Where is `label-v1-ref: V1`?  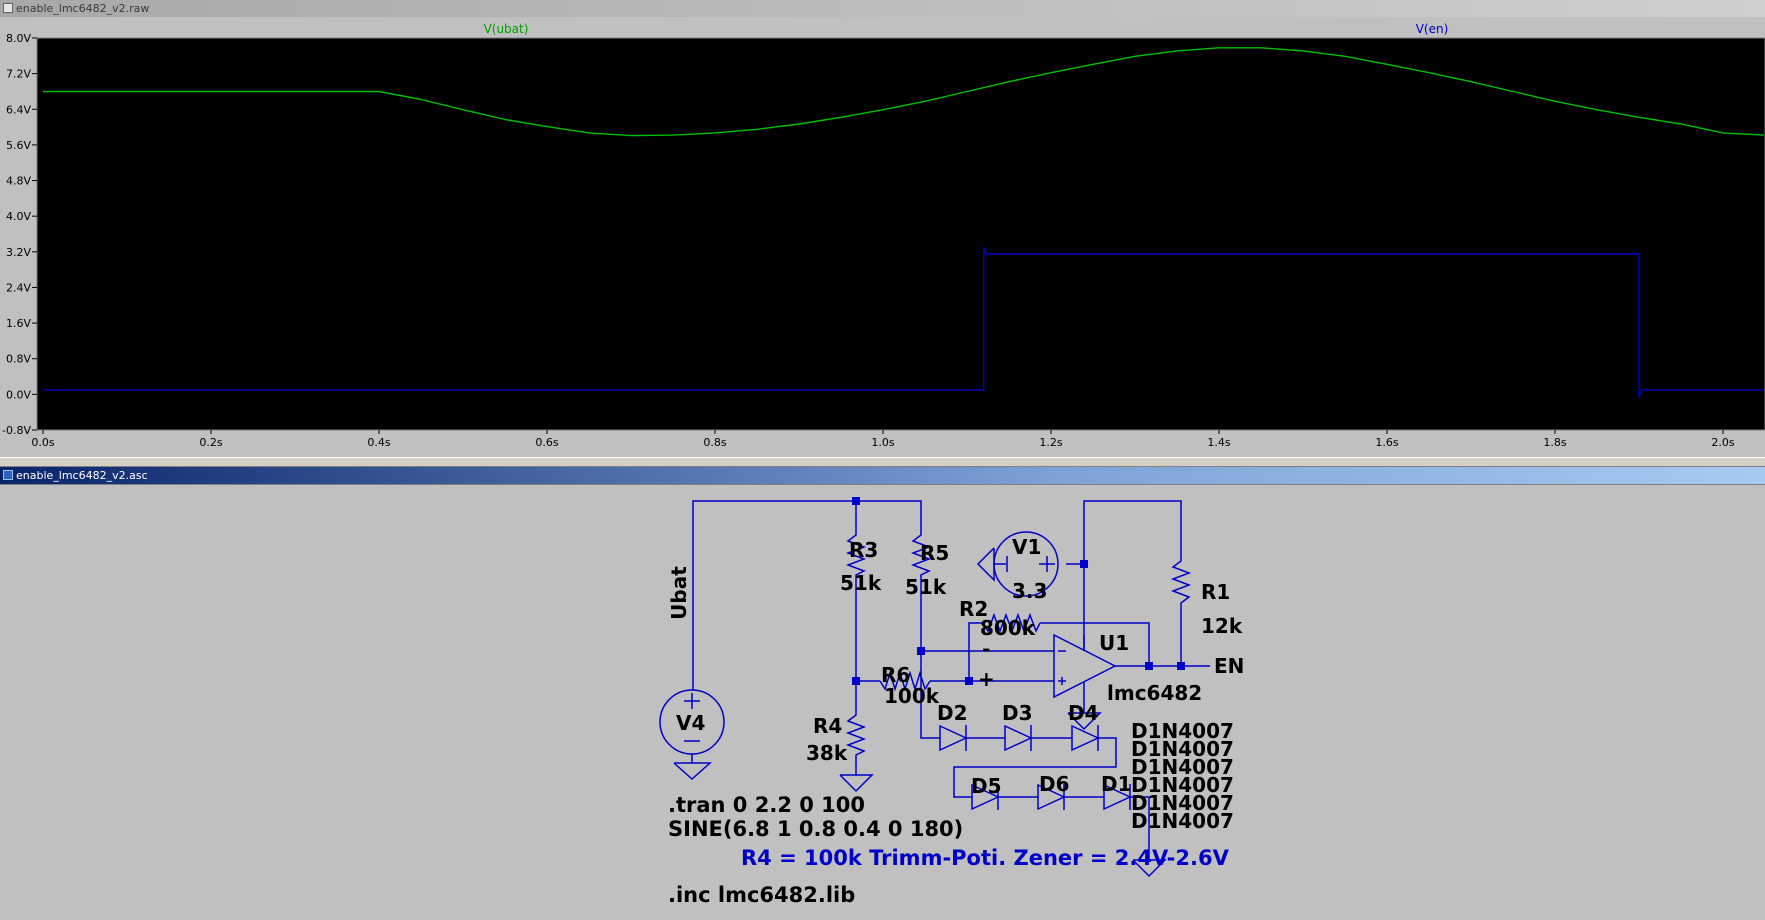
label-v1-ref: V1 is located at coordinates (1026, 547).